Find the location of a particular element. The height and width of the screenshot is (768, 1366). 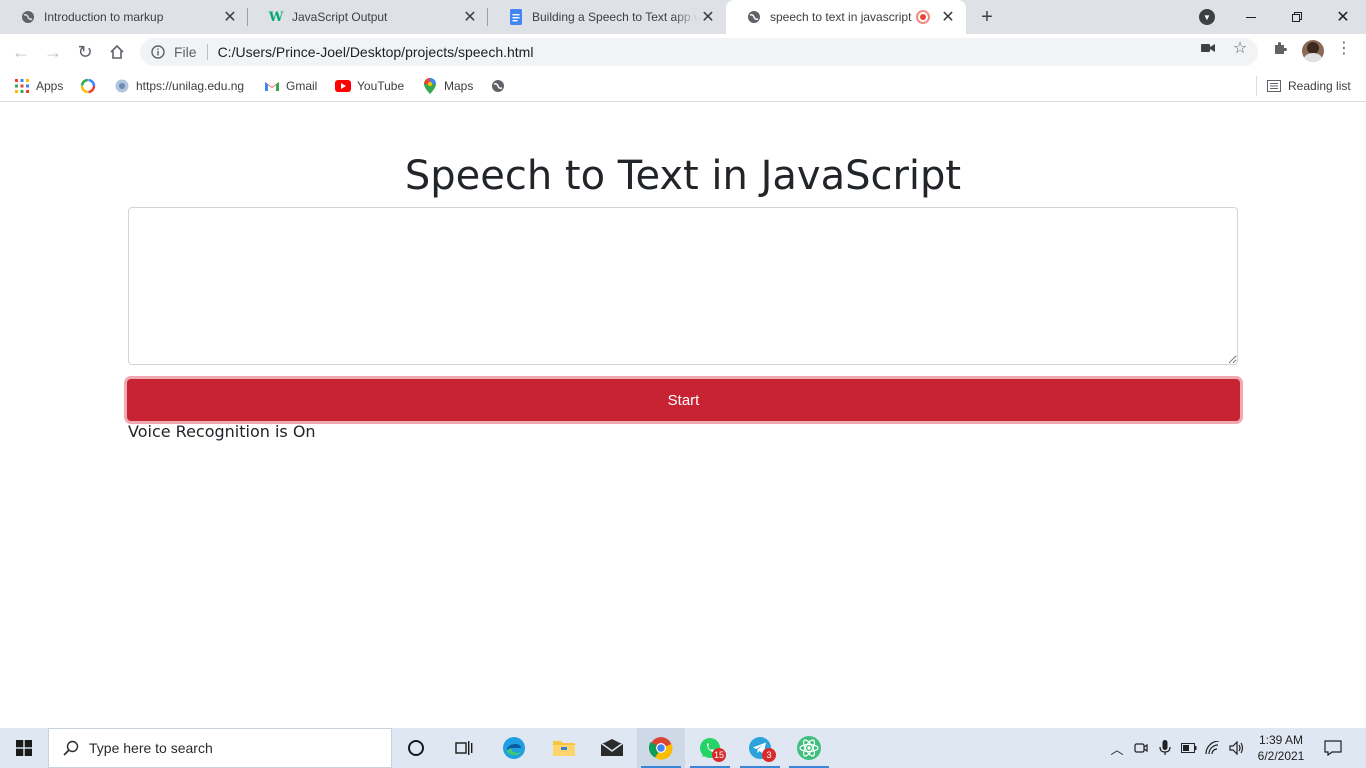

bookmark-colorful-ring is located at coordinates (91, 86).